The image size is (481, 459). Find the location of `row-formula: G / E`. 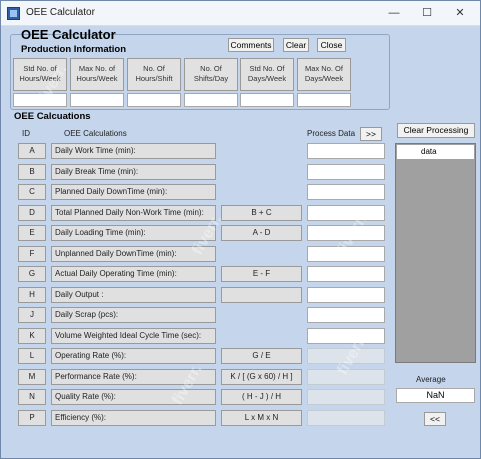

row-formula: G / E is located at coordinates (261, 356).